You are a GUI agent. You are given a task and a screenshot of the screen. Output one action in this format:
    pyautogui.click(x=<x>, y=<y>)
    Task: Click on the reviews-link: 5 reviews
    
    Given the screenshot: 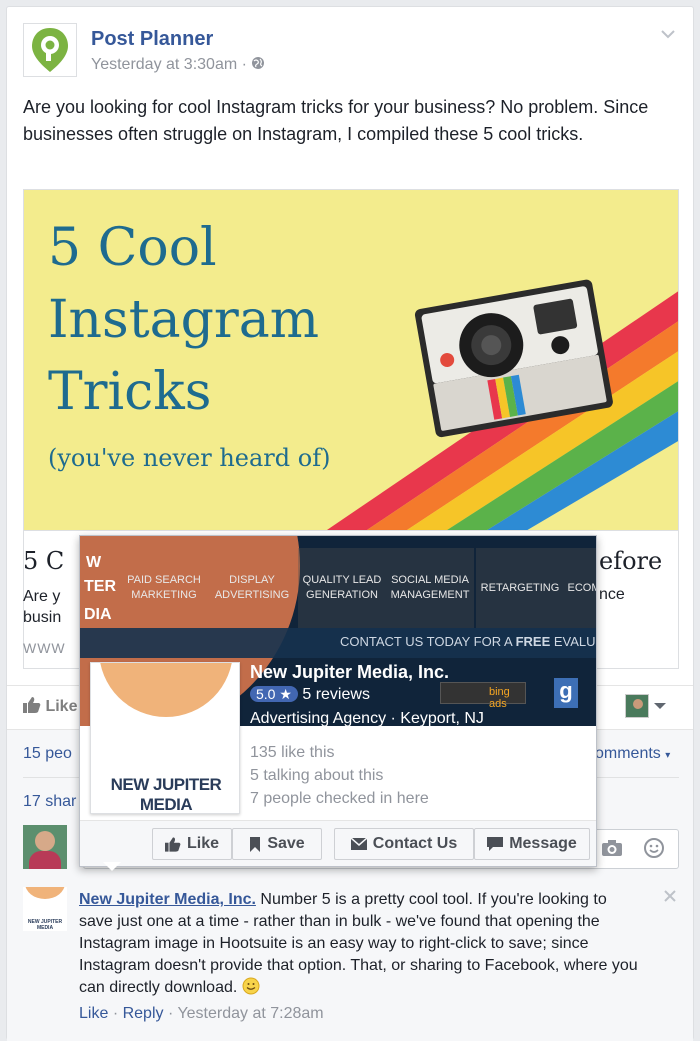 What is the action you would take?
    pyautogui.click(x=336, y=694)
    